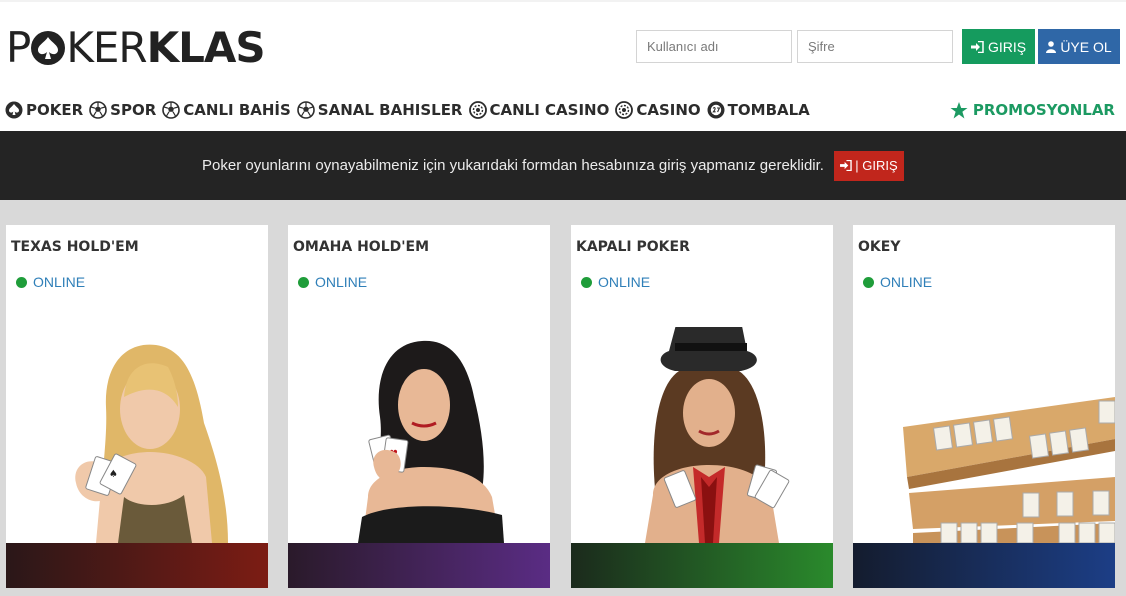 Image resolution: width=1126 pixels, height=596 pixels. Describe the element at coordinates (151, 443) in the screenshot. I see `texas-holdem-image: ♠` at that location.